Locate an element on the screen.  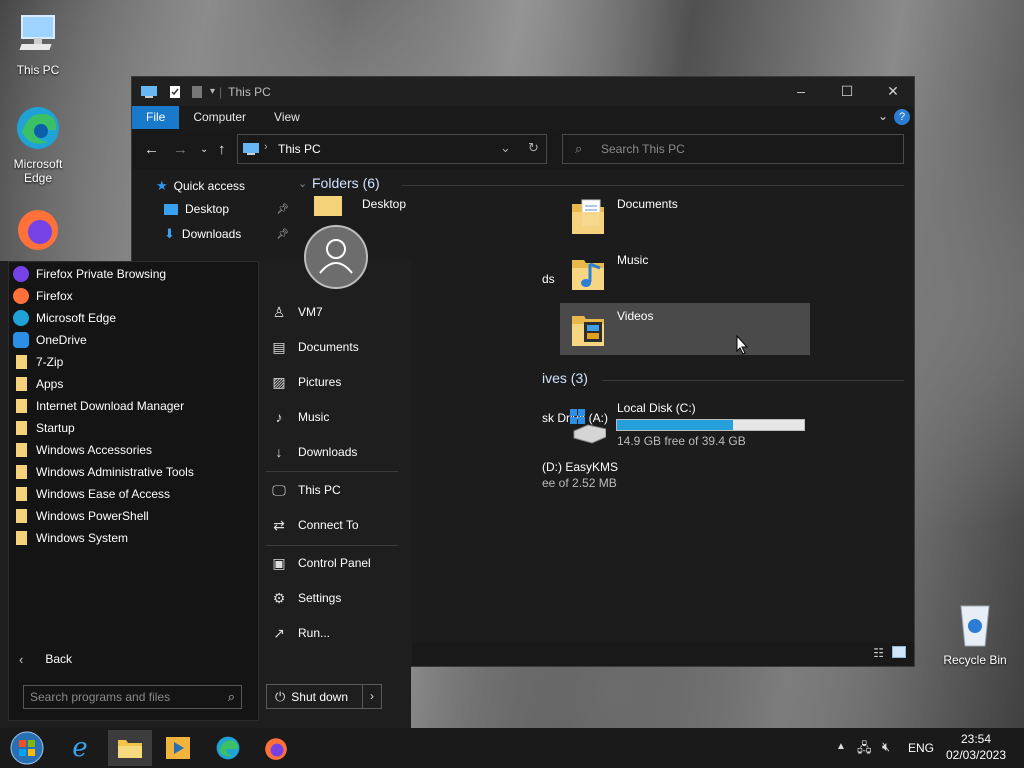
nav-item-quick-access: ★ Quick access is located at coordinates (200, 186).